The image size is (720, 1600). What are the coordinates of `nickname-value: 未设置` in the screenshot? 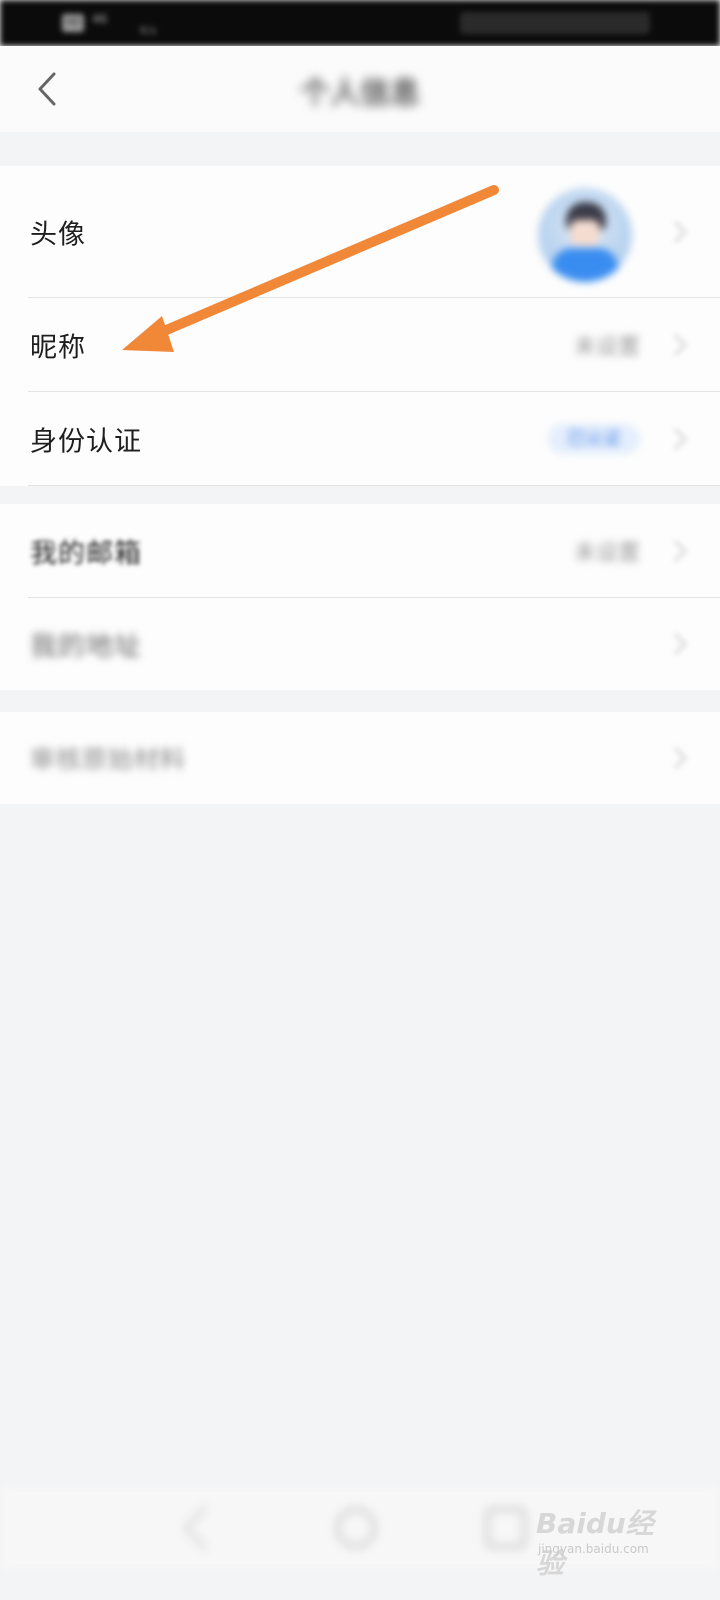 It's located at (606, 347).